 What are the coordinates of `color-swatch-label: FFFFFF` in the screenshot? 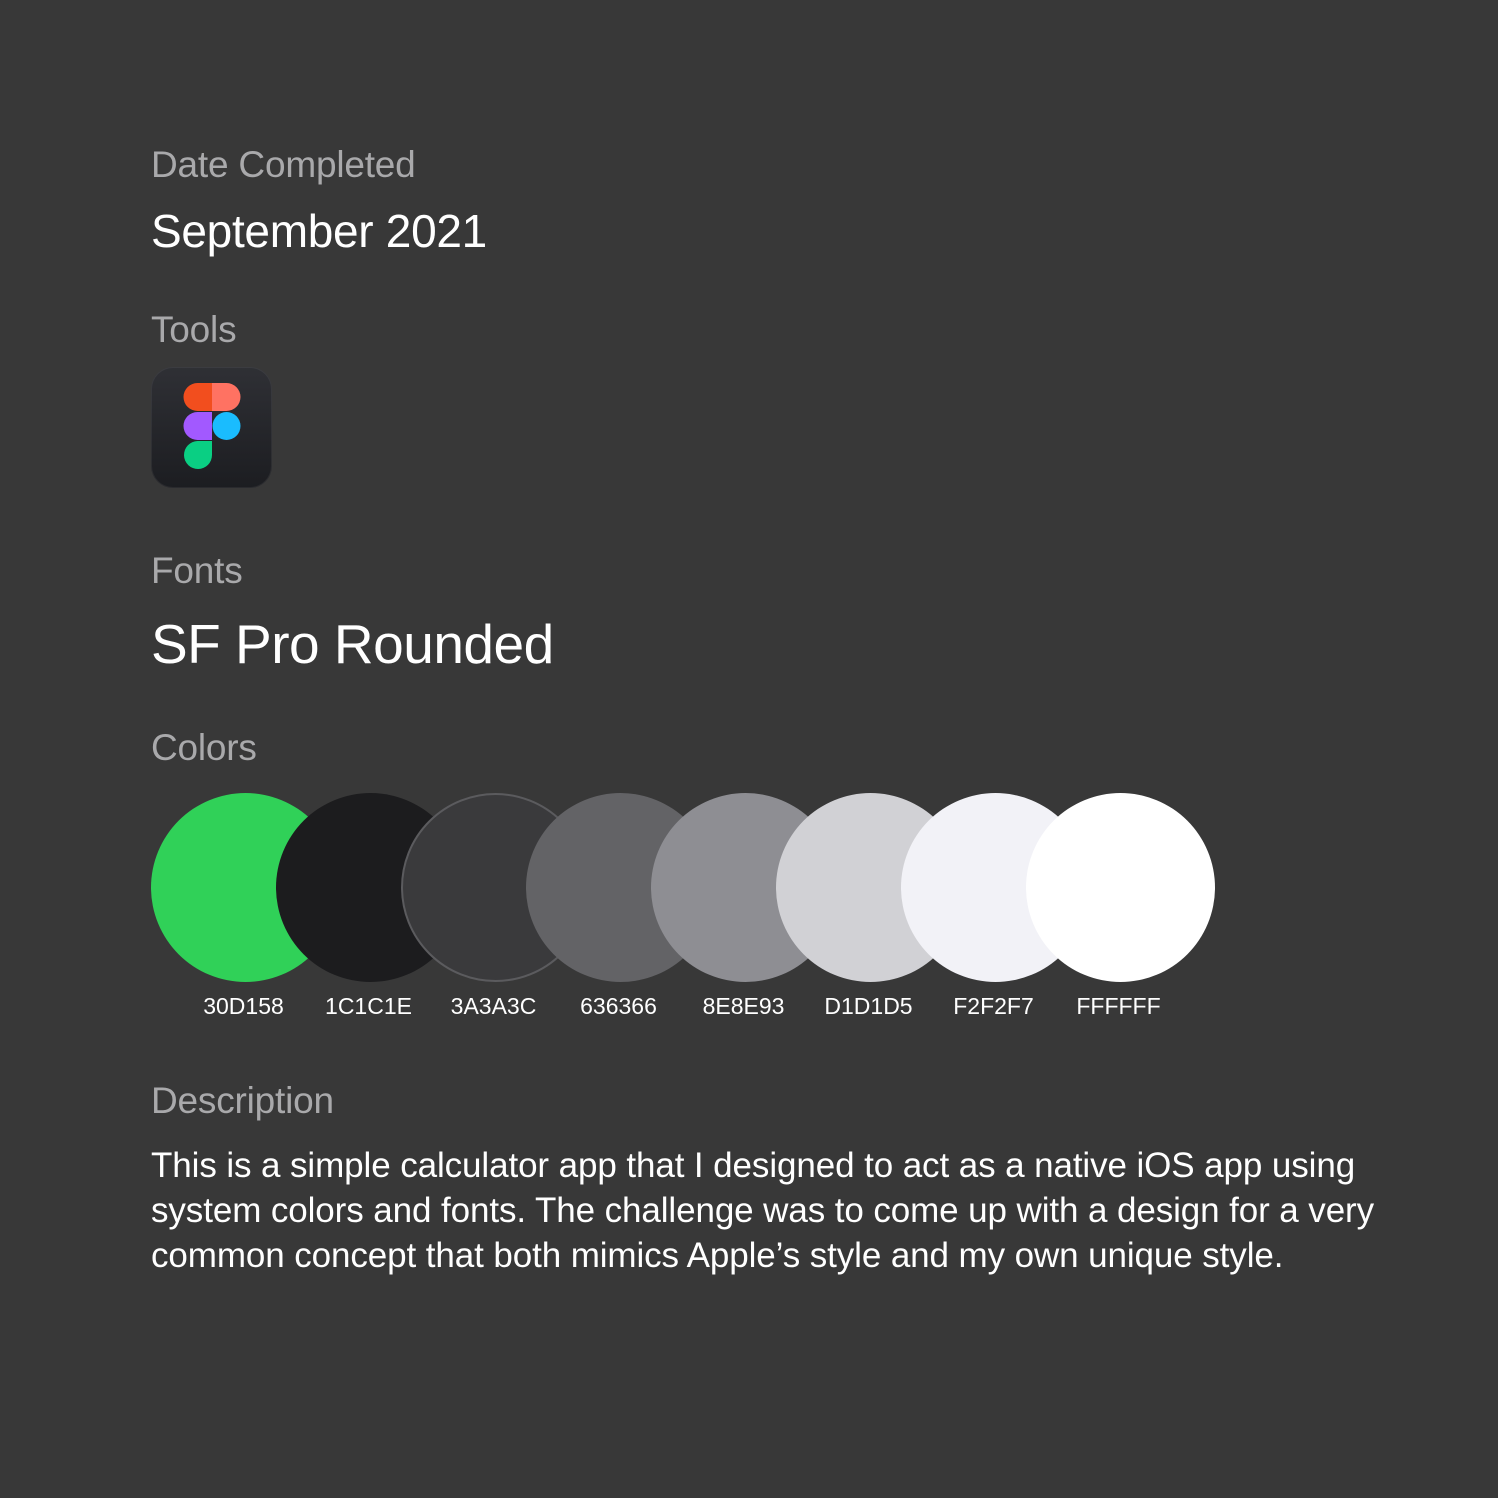 It's located at (1118, 1006).